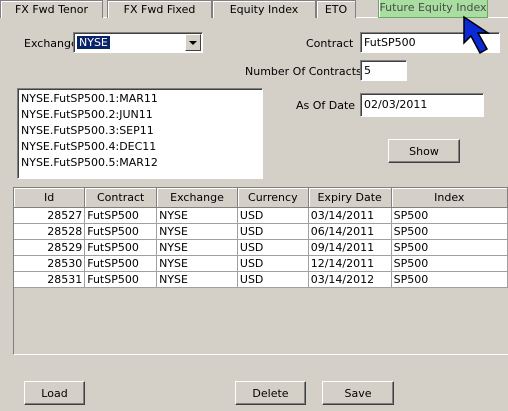 The image size is (508, 411). What do you see at coordinates (367, 70) in the screenshot?
I see `num-contracts-value: 5` at bounding box center [367, 70].